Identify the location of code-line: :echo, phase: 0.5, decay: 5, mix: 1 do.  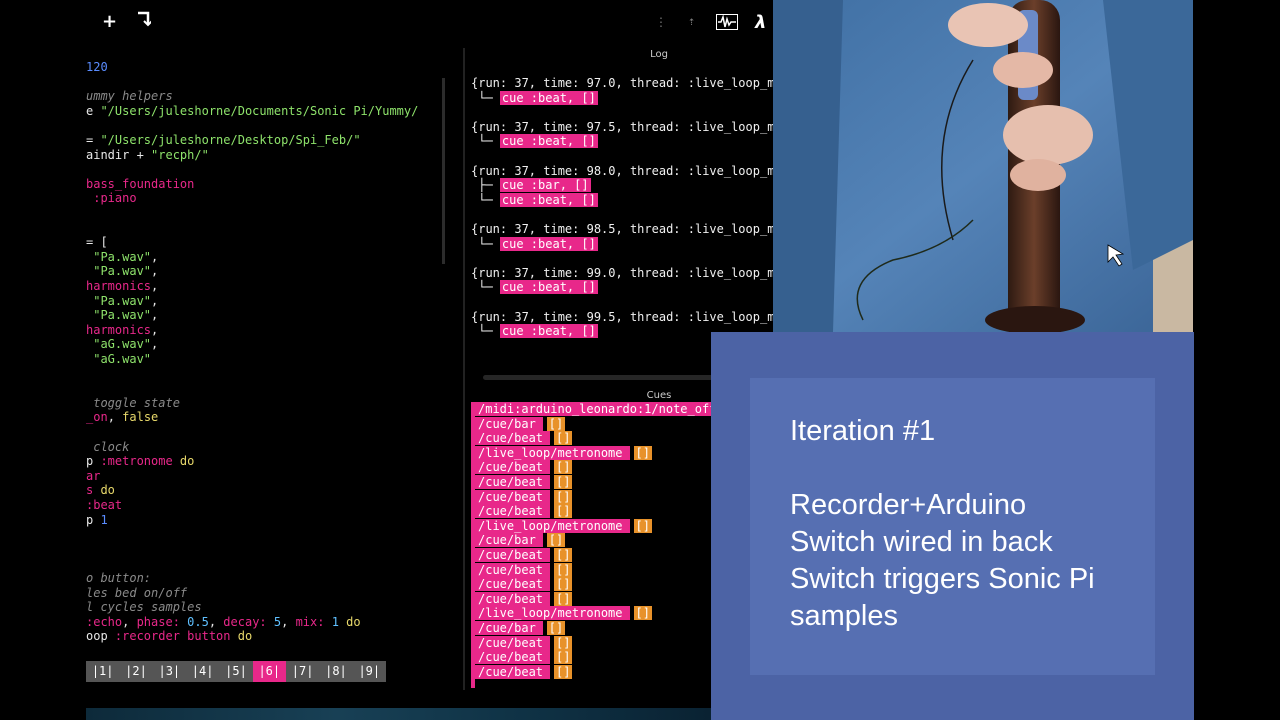
(223, 622).